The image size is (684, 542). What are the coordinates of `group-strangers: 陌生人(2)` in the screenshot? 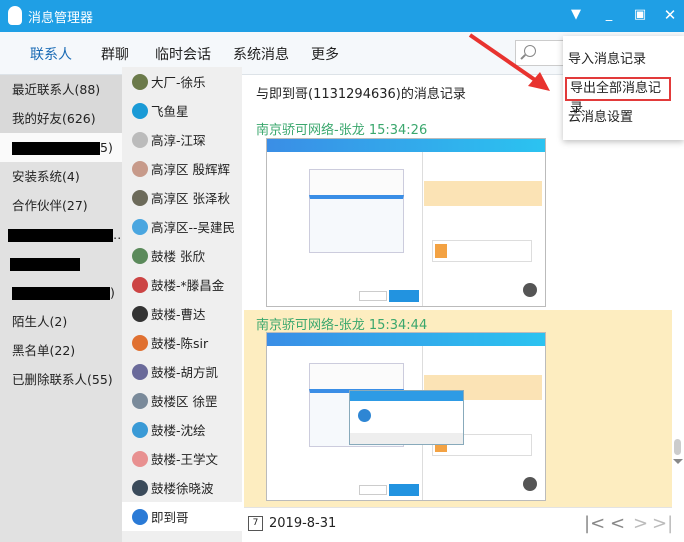 It's located at (61, 321).